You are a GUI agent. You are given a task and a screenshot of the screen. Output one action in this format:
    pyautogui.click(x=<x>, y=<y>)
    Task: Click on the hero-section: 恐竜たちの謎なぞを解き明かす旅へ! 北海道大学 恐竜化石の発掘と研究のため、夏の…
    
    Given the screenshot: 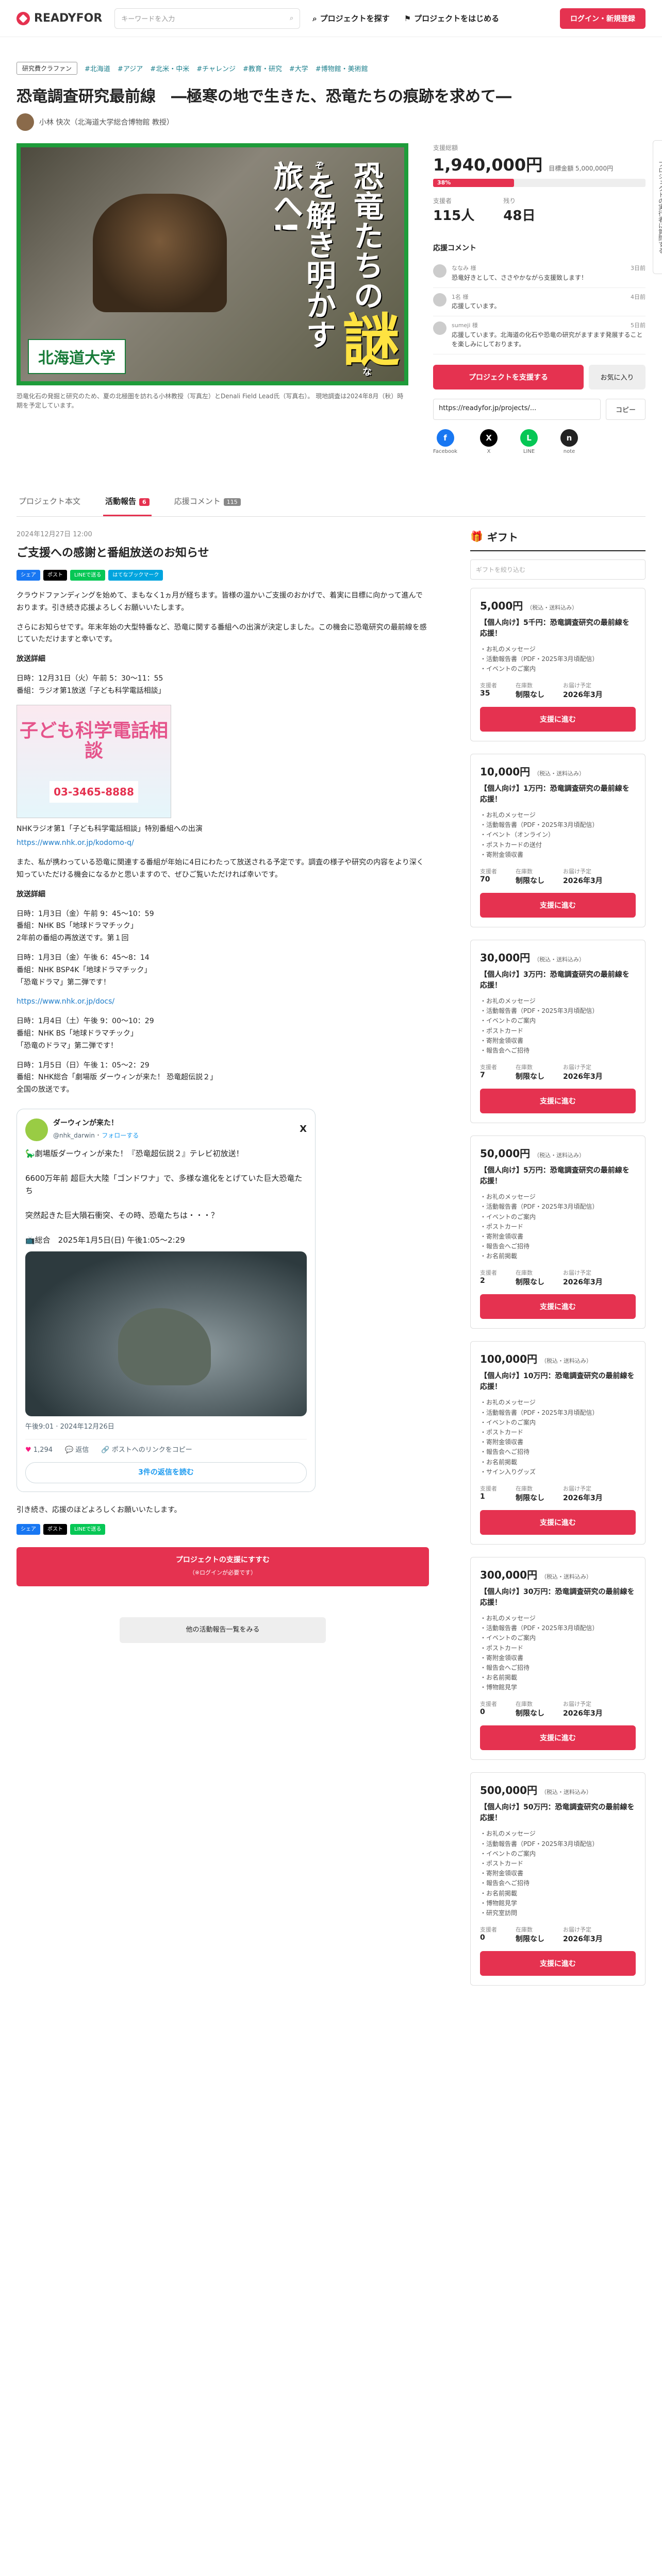 What is the action you would take?
    pyautogui.click(x=331, y=298)
    